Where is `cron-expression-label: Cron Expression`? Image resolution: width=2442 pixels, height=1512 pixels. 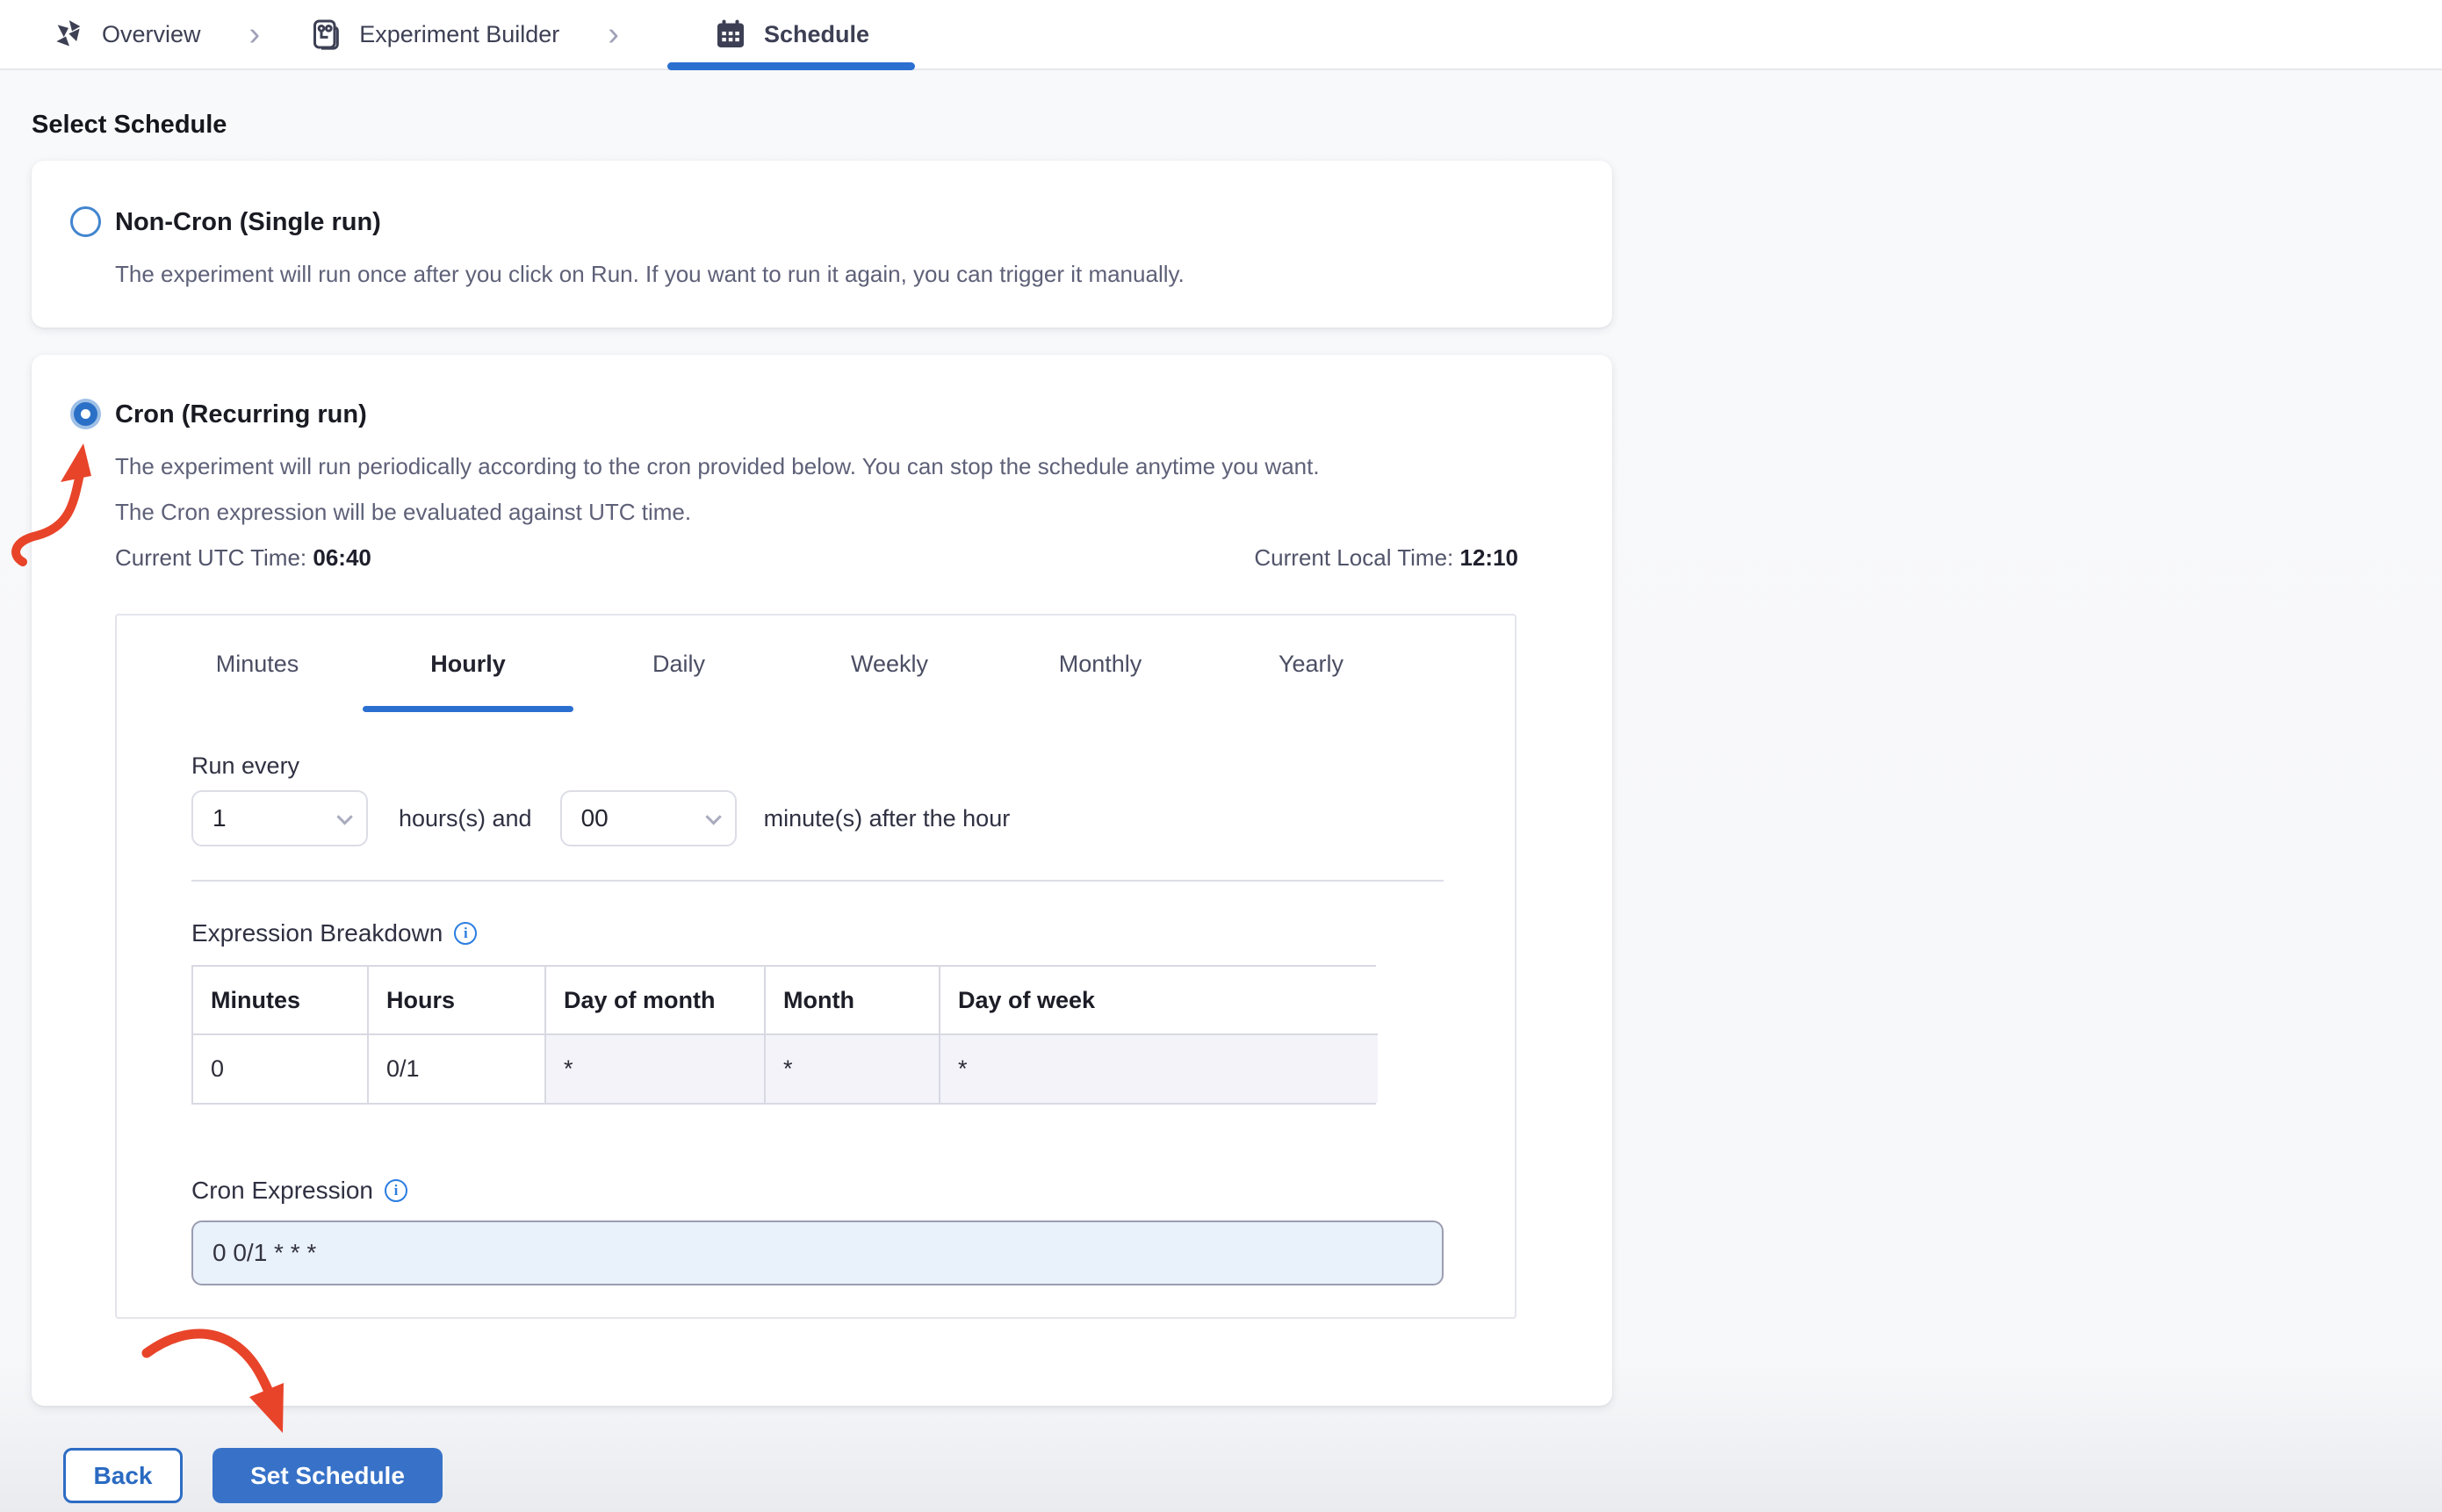 cron-expression-label: Cron Expression is located at coordinates (282, 1190).